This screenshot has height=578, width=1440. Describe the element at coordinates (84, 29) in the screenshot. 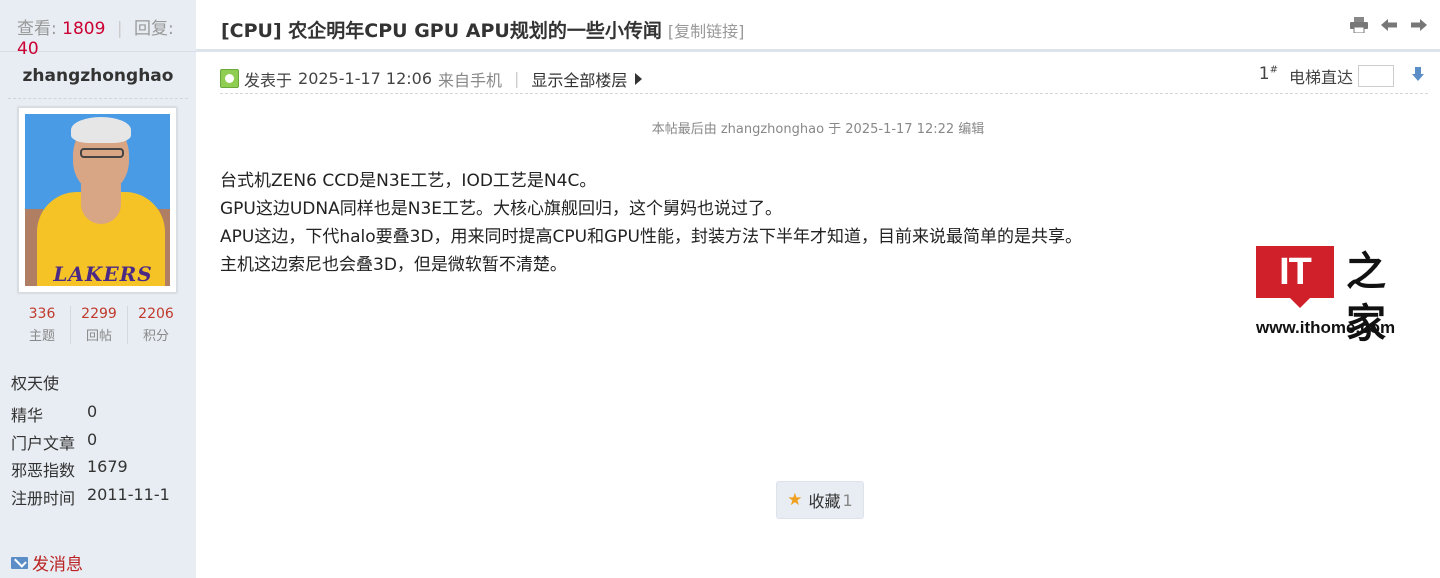

I see `views-count: 1809` at that location.